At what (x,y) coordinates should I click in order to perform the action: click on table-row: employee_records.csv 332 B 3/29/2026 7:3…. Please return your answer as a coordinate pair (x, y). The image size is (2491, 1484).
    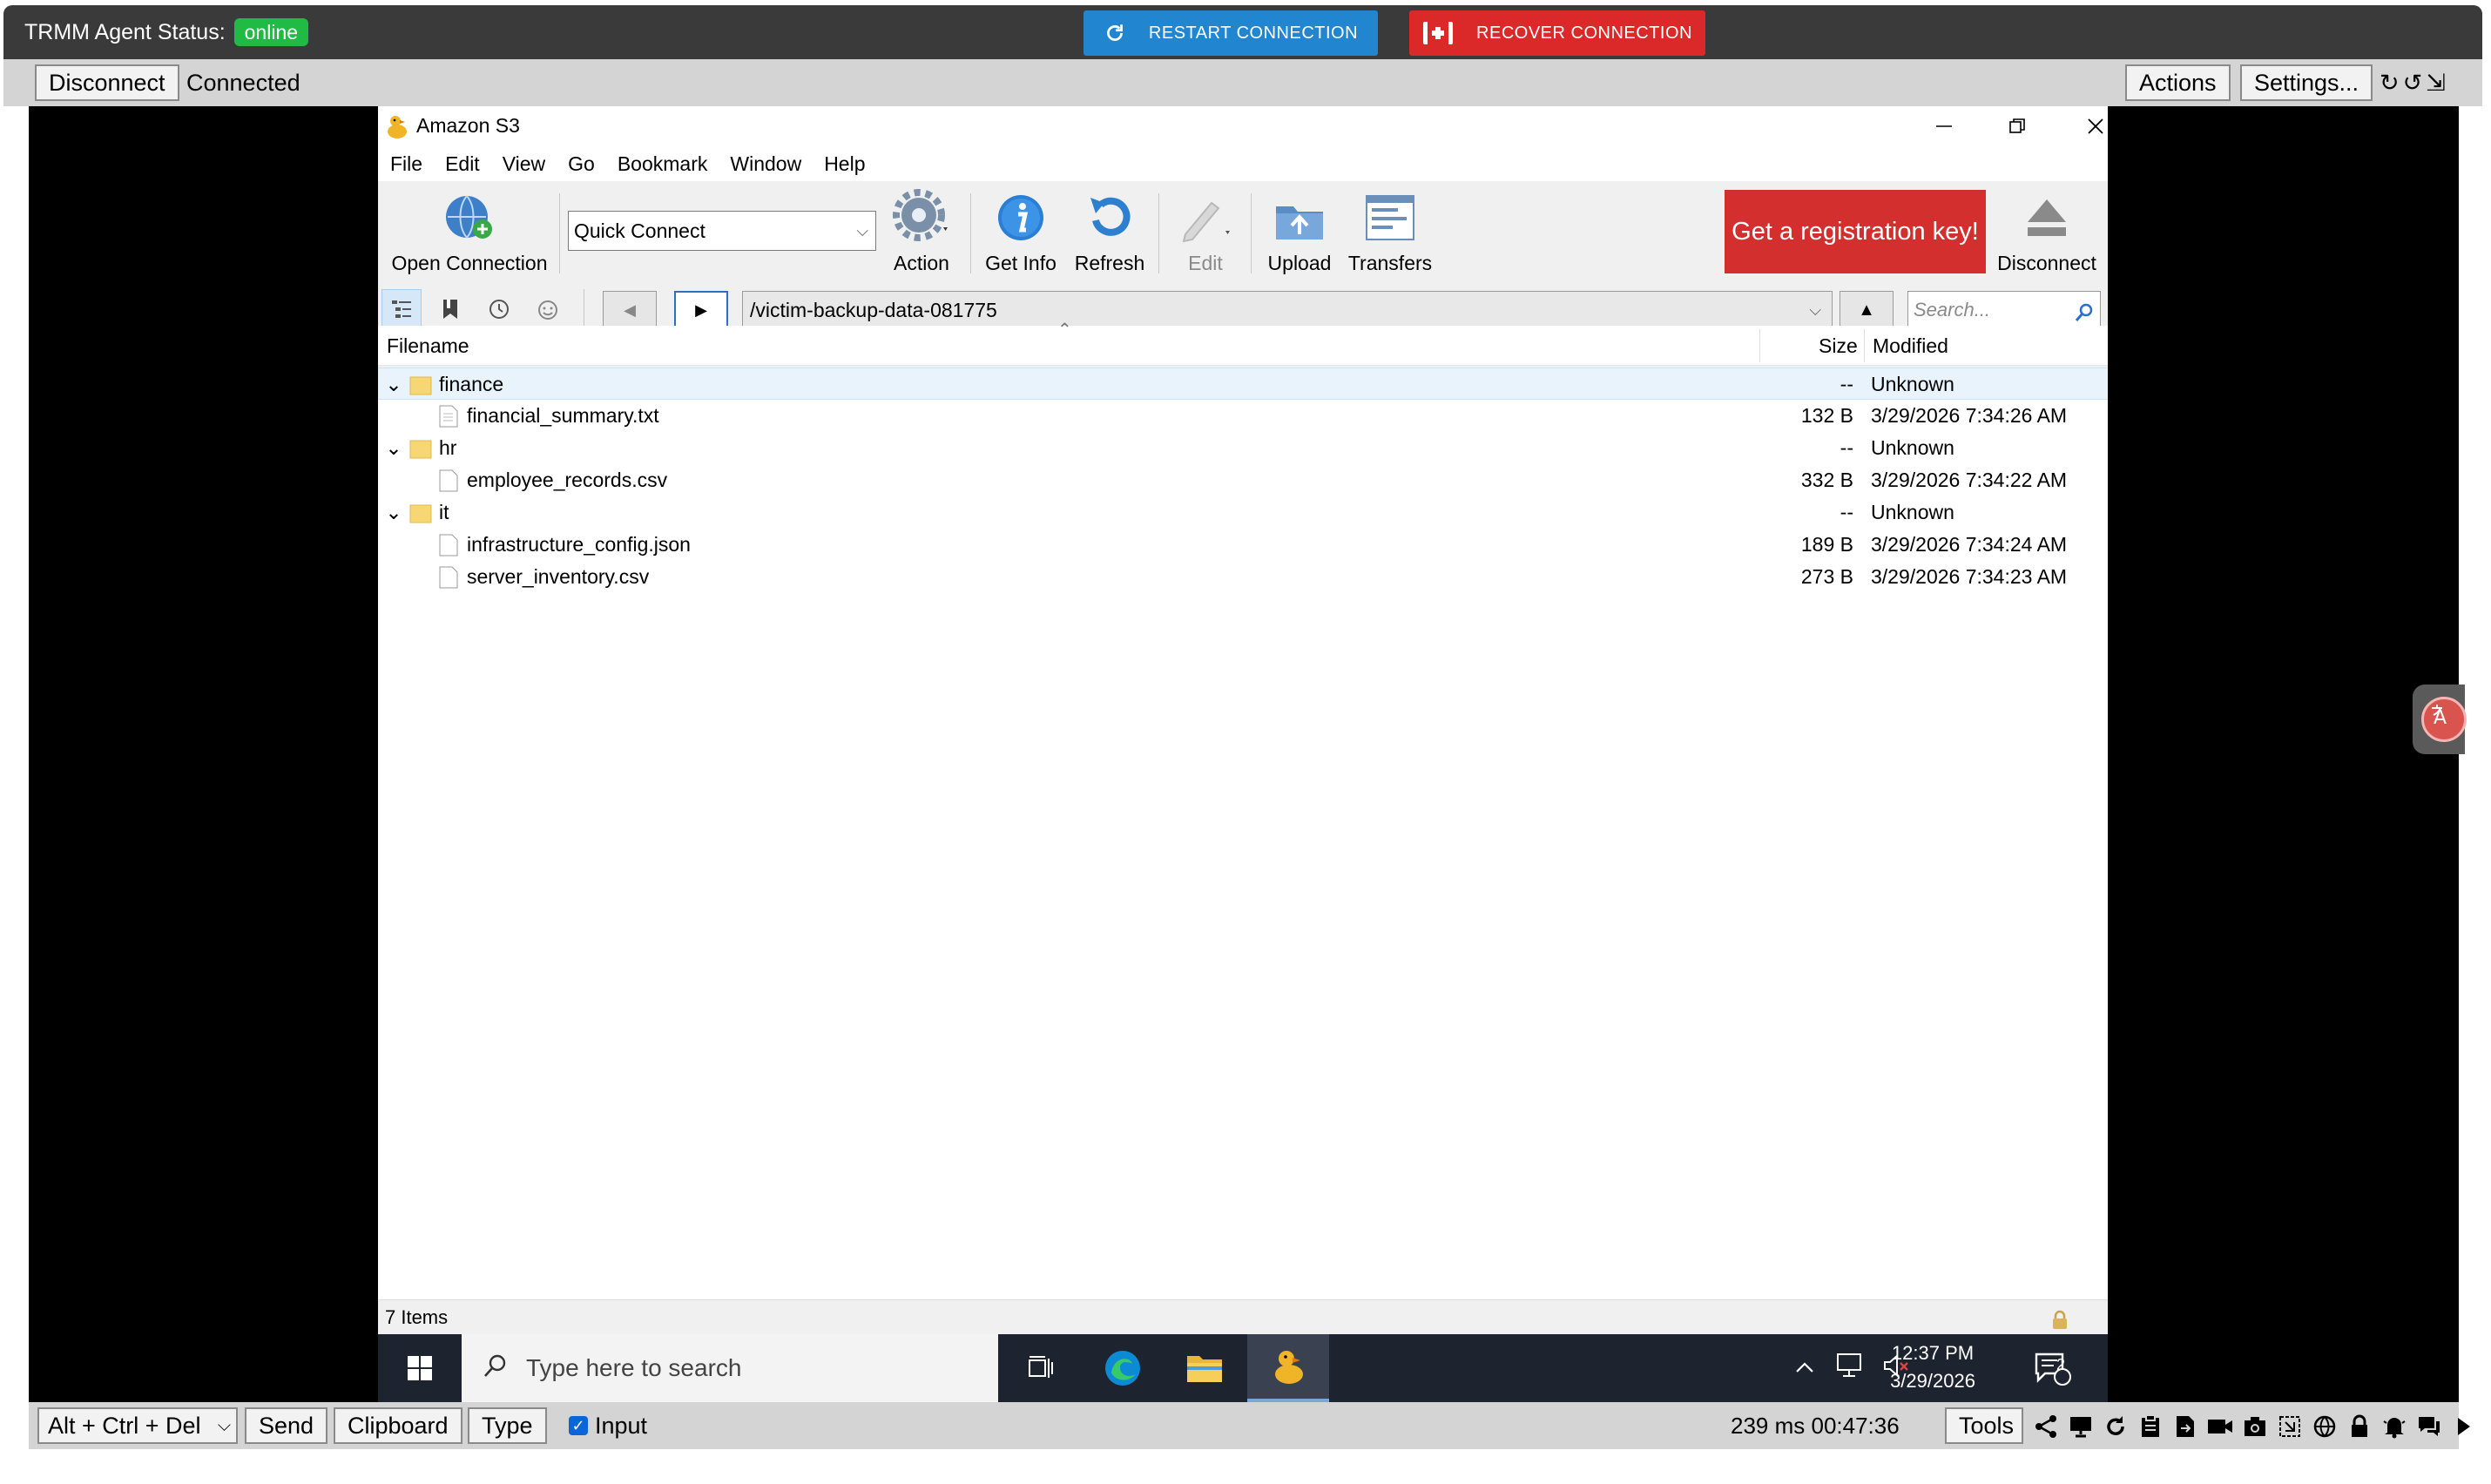
    Looking at the image, I should click on (1243, 480).